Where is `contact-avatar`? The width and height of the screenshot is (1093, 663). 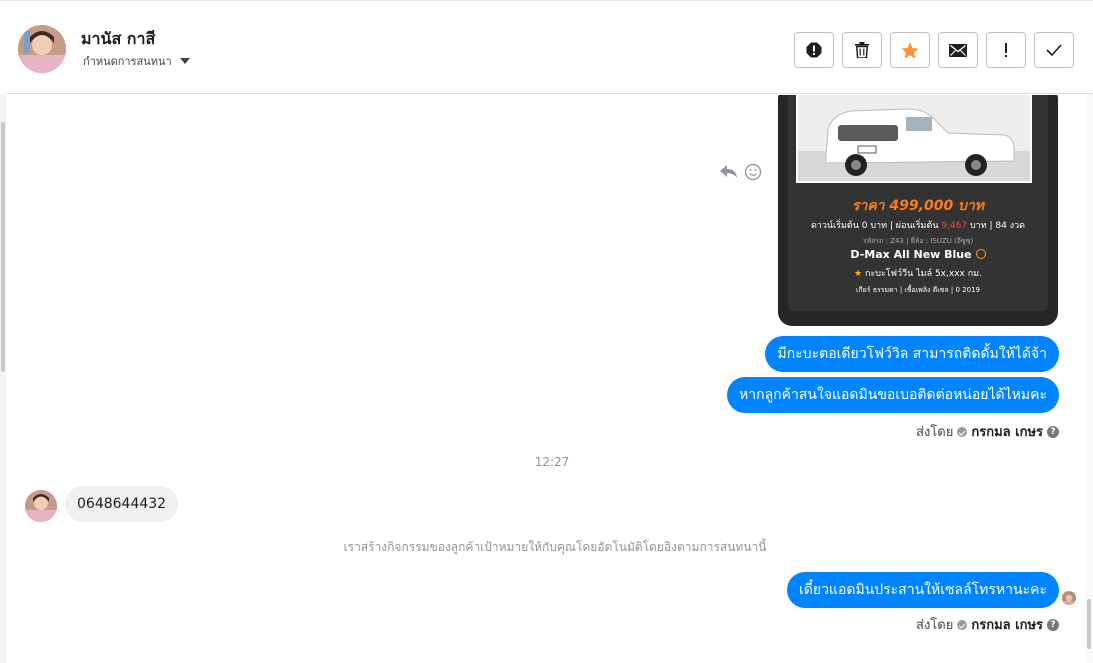
contact-avatar is located at coordinates (42, 49).